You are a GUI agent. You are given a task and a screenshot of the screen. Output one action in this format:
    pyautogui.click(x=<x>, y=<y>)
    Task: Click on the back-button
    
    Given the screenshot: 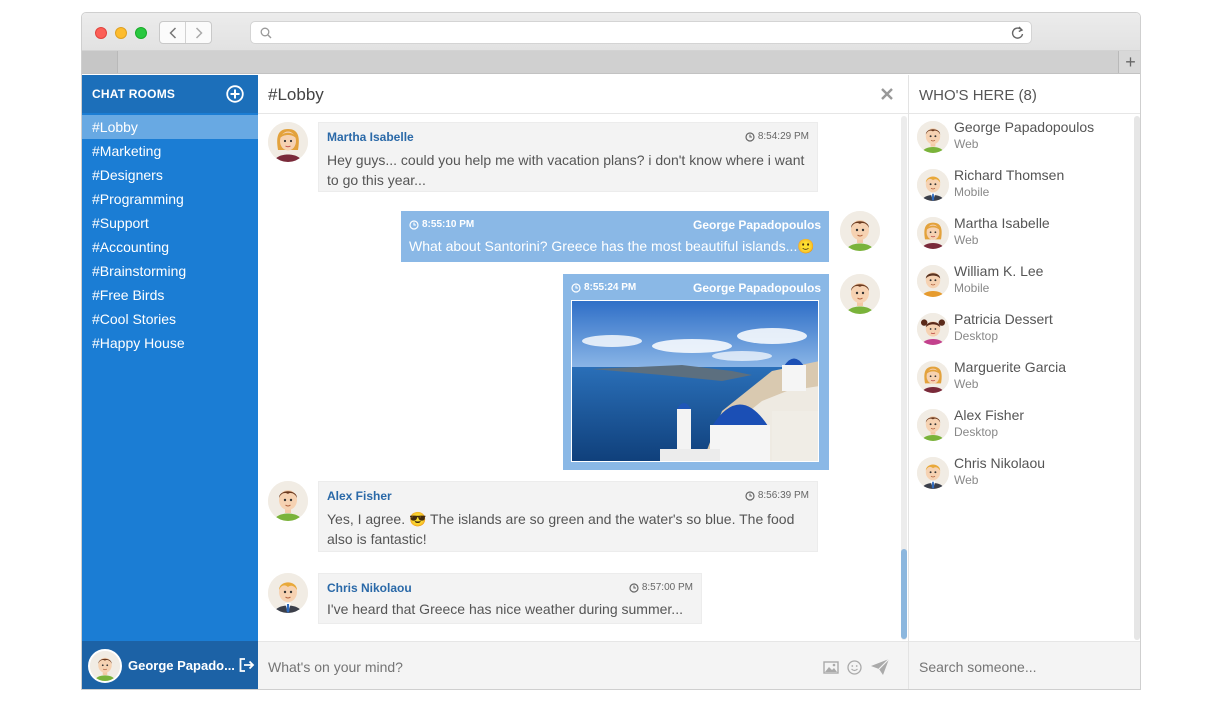 What is the action you would take?
    pyautogui.click(x=172, y=32)
    